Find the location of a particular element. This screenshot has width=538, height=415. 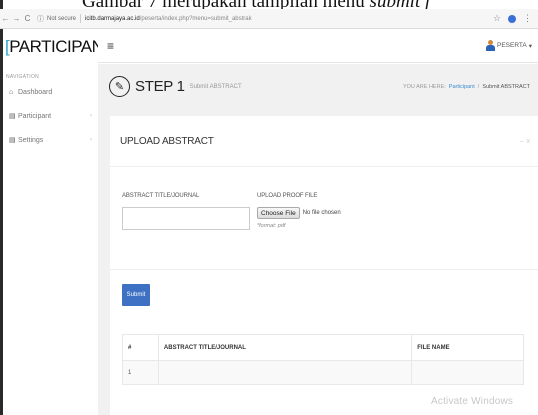

forward-button: → is located at coordinates (16, 18).